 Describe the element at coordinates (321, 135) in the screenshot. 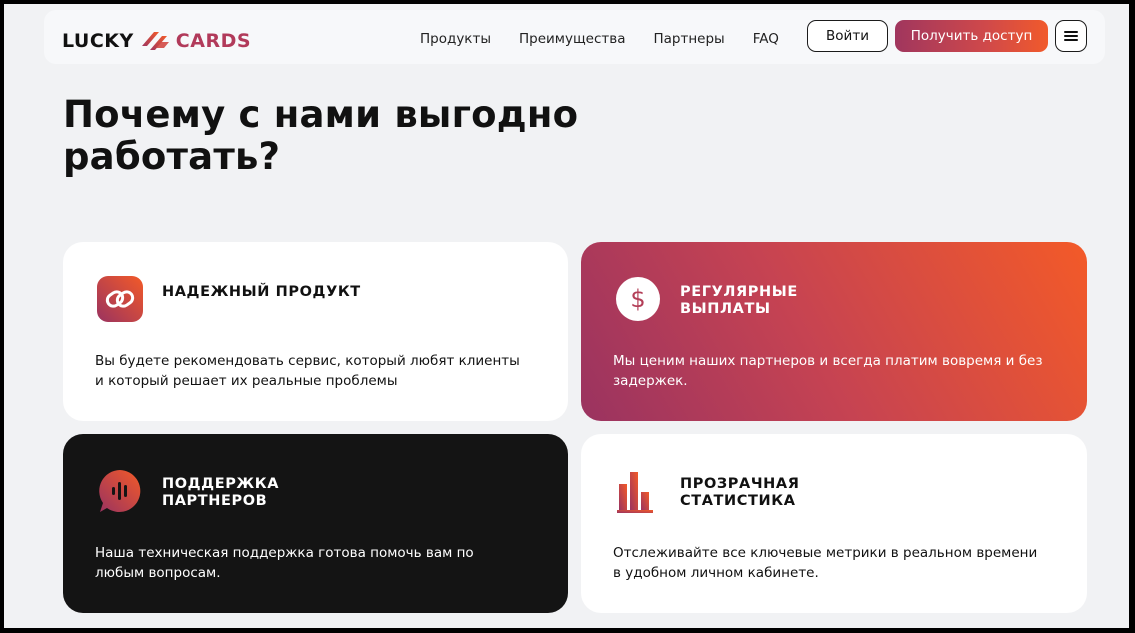

I see `page-title: Почему с нами выгодно работать?` at that location.